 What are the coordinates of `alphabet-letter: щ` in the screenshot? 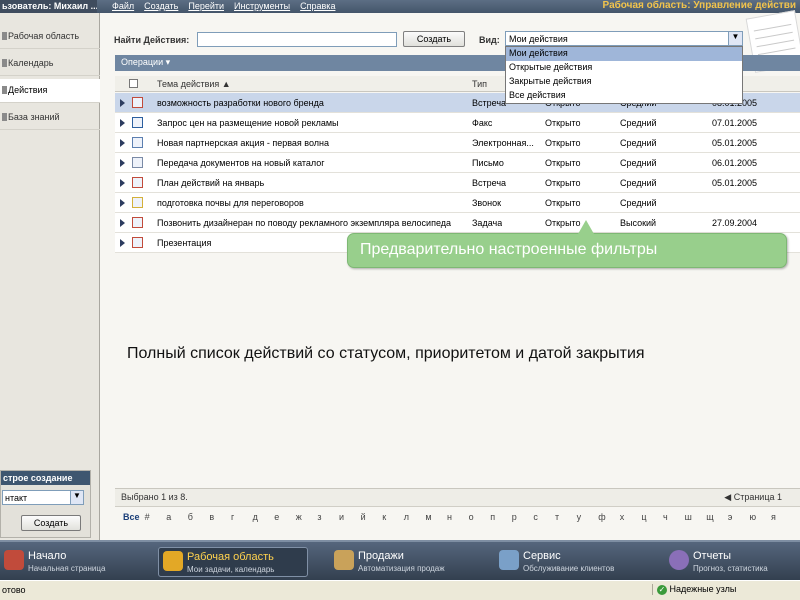 It's located at (709, 517).